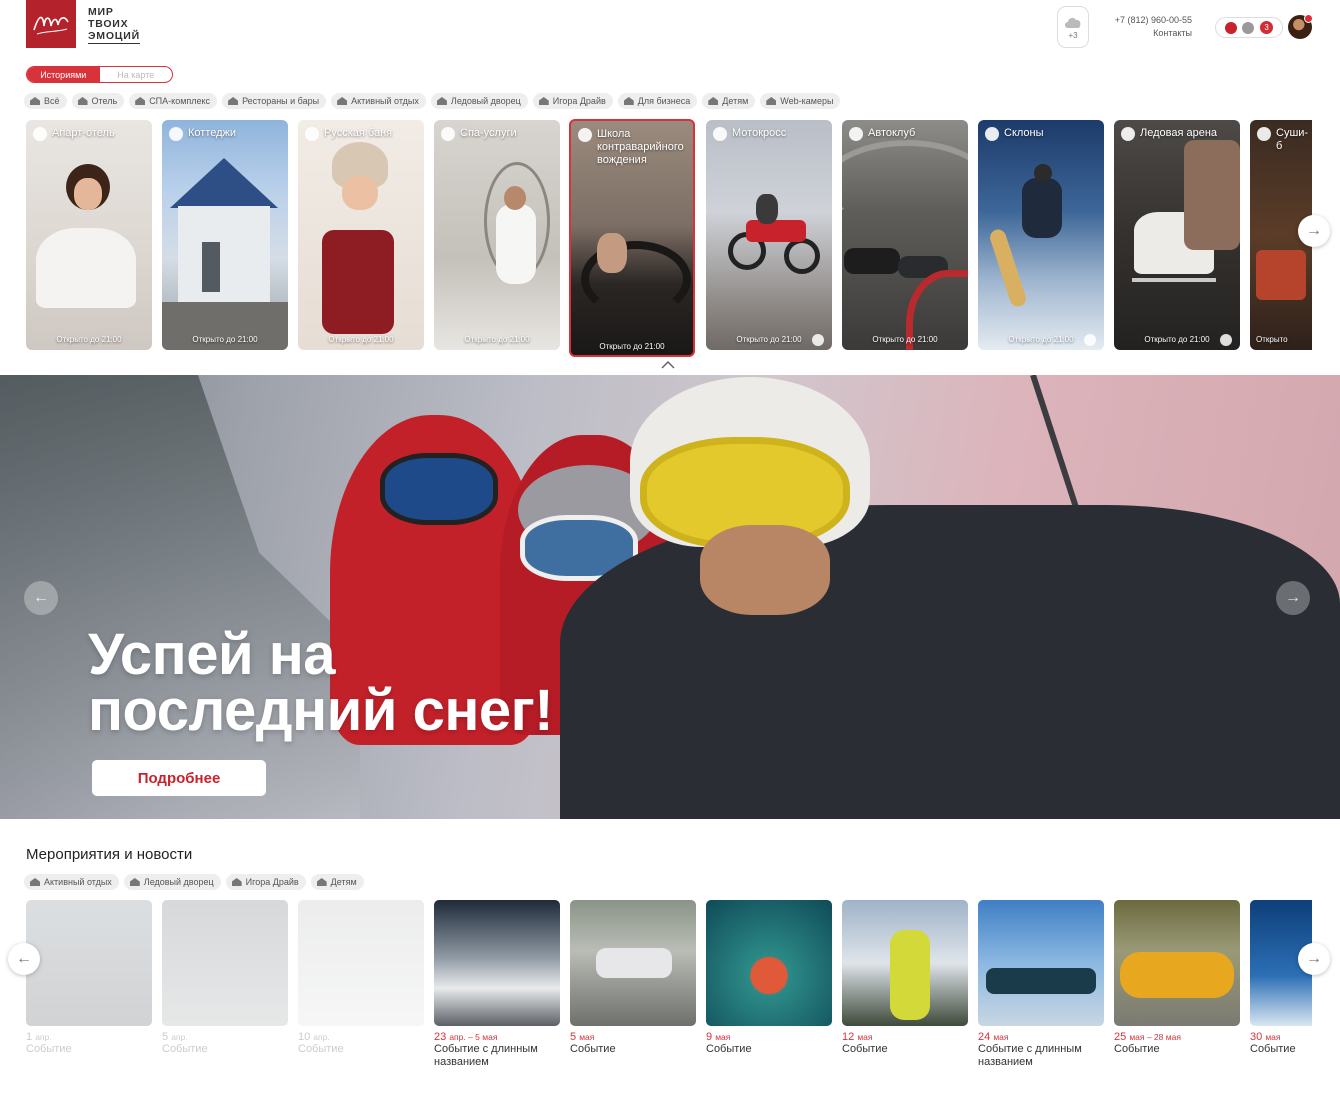  I want to click on chip-hotel: Отель, so click(98, 101).